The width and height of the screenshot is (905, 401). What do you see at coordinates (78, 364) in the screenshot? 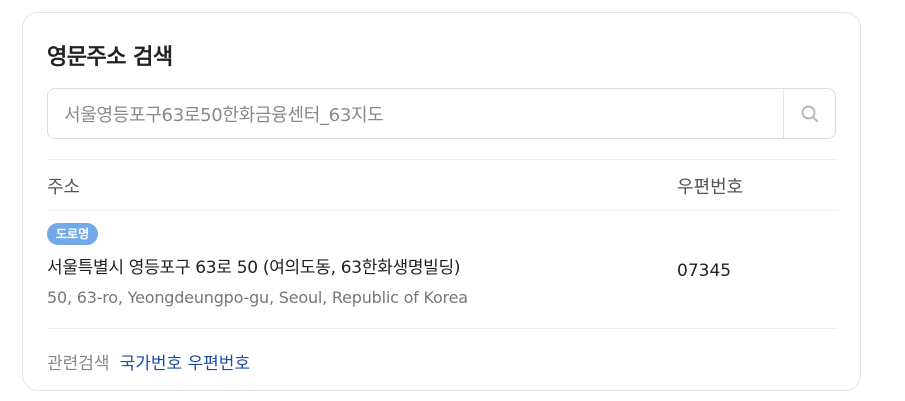
I see `related-search-label: 관련검색` at bounding box center [78, 364].